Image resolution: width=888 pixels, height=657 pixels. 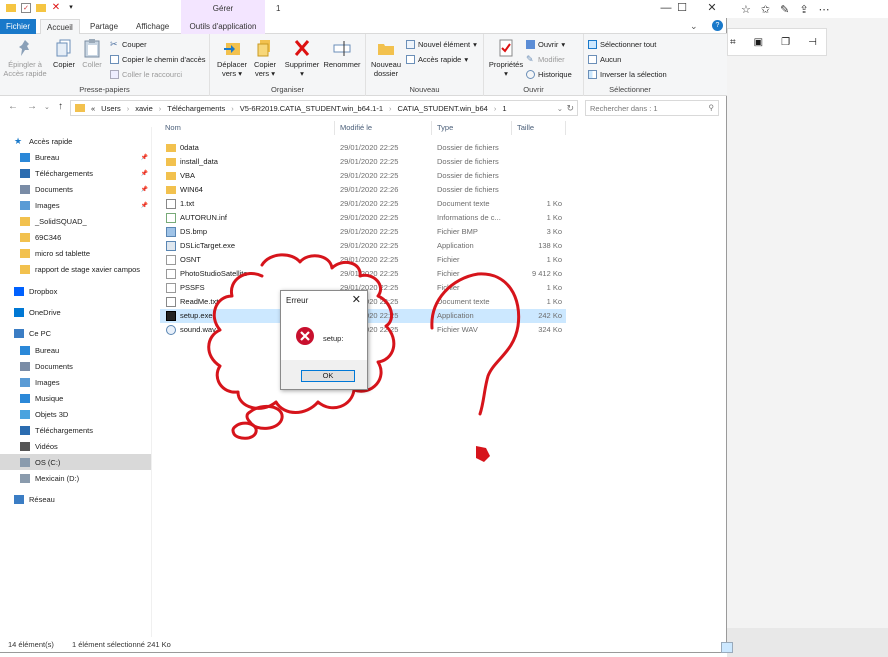 What do you see at coordinates (765, 9) in the screenshot?
I see `favorites-icon: ✩` at bounding box center [765, 9].